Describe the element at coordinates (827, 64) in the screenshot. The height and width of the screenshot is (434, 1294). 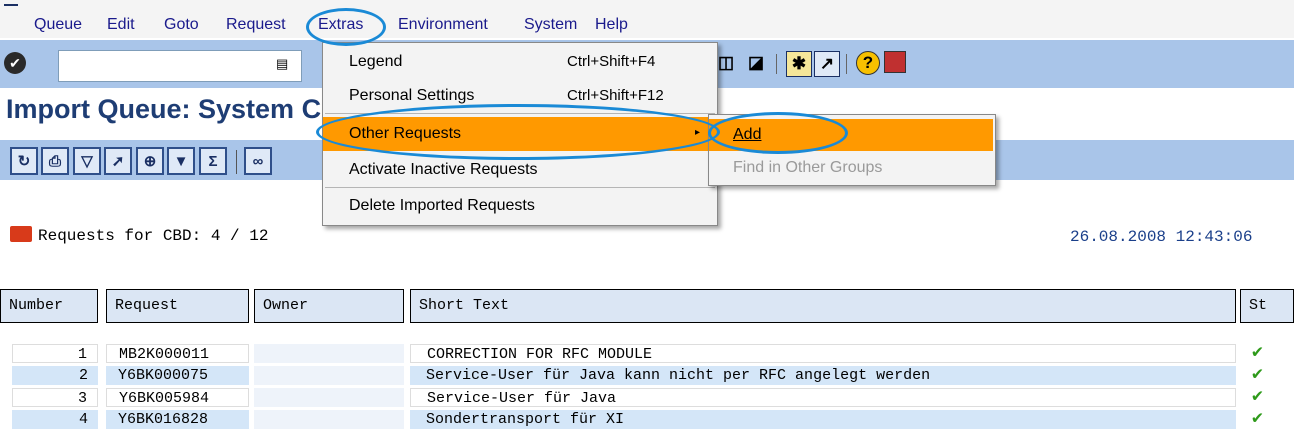
I see `screenshot-icon: ↗` at that location.